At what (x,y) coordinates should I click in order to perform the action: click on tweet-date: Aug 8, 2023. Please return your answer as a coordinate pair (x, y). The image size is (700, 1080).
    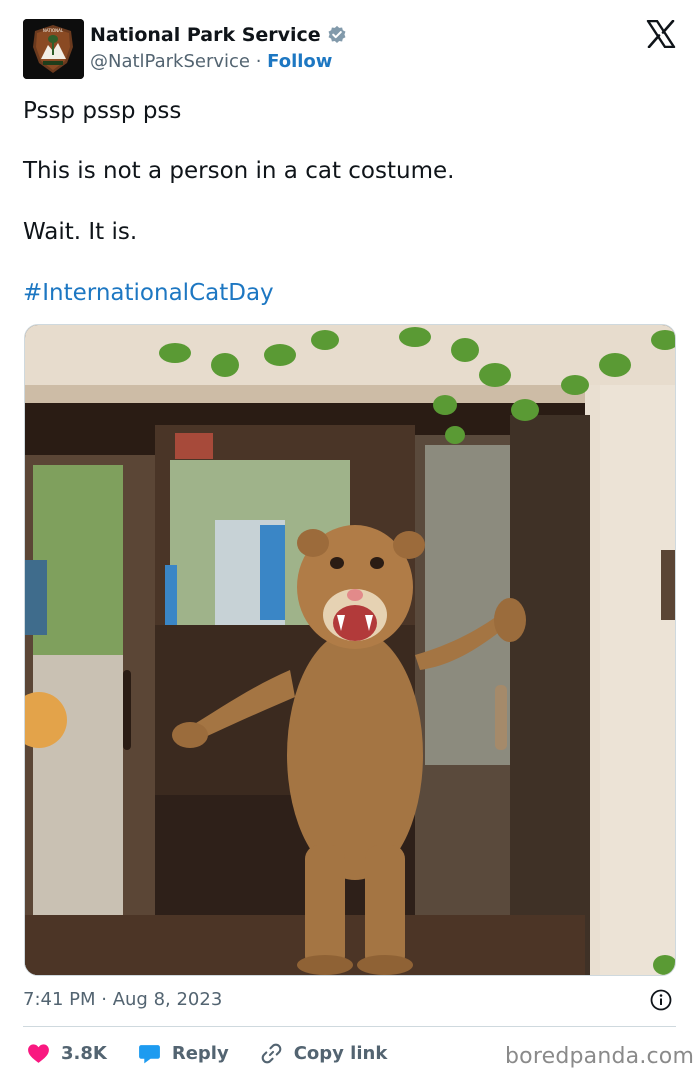
    Looking at the image, I should click on (167, 999).